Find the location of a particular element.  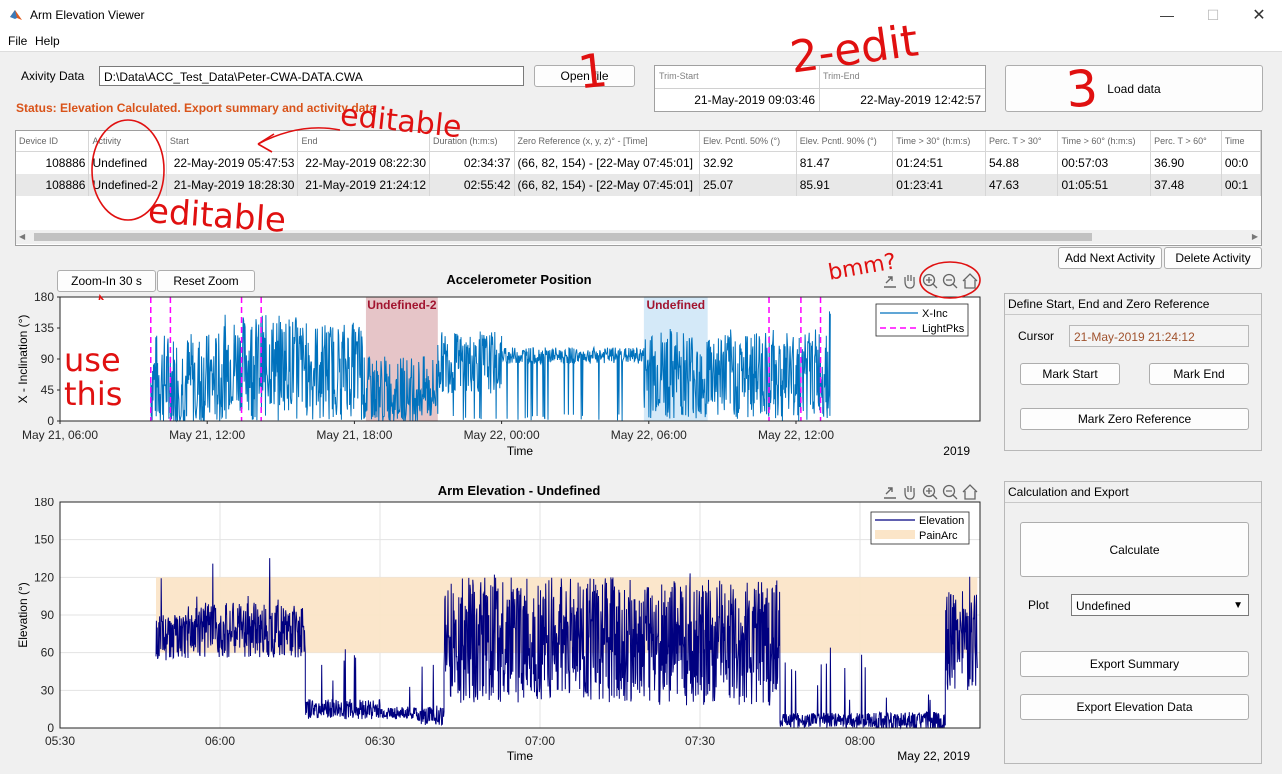

annotation-1: 1 is located at coordinates (593, 71).